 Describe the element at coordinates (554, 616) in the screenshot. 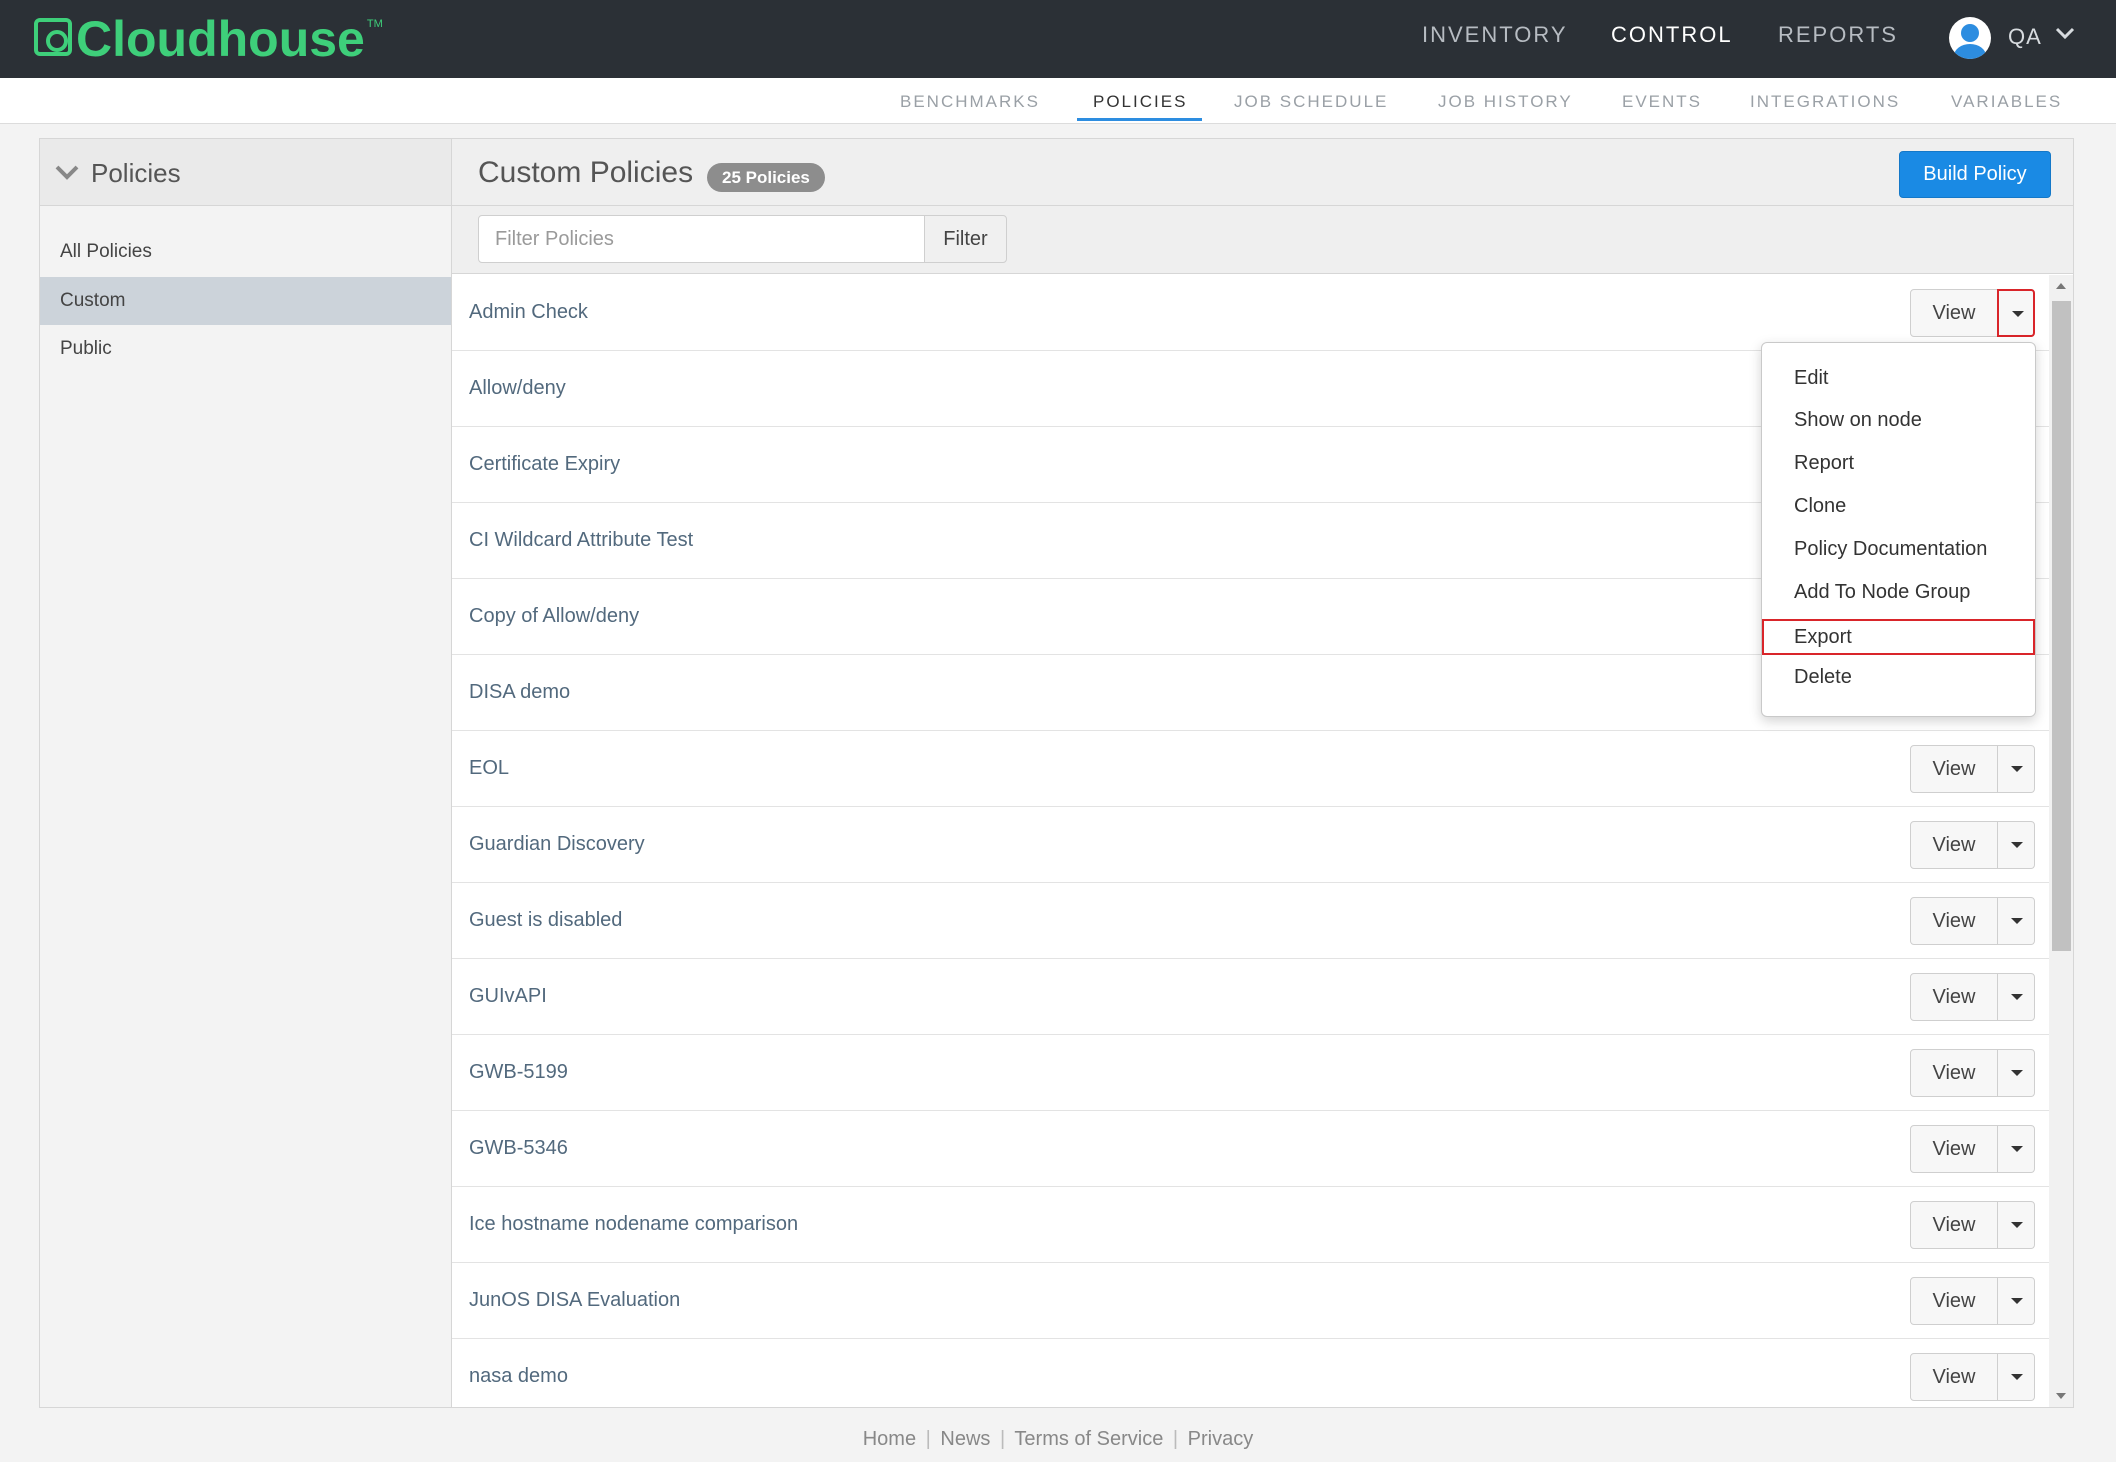

I see `policy-name-link: Copy of Allow/deny` at that location.